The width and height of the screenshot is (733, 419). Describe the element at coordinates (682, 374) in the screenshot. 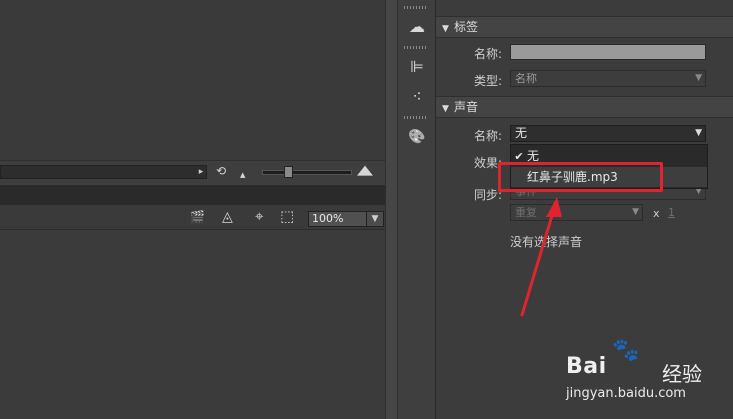

I see `watermark-jingyan-text: 经验` at that location.